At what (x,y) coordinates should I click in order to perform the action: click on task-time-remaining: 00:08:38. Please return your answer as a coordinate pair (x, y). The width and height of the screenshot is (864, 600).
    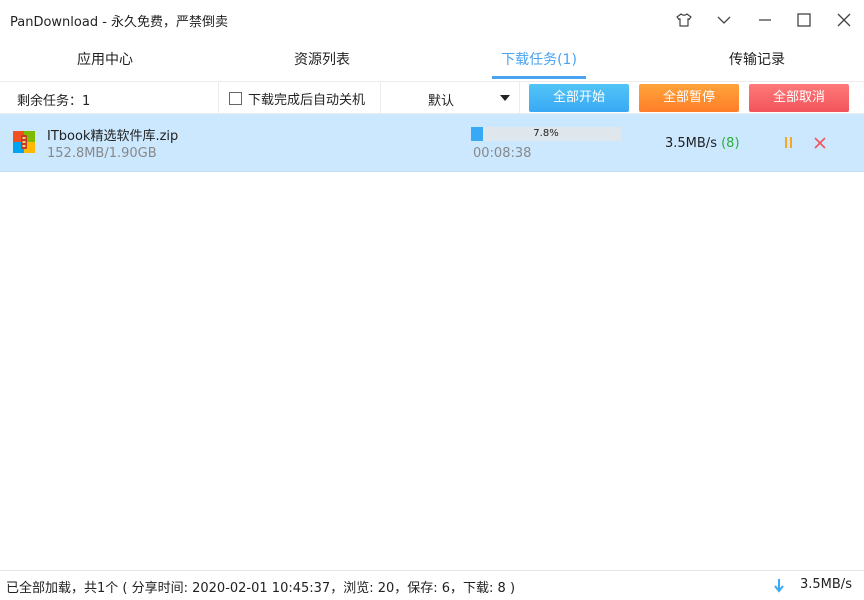
    Looking at the image, I should click on (502, 153).